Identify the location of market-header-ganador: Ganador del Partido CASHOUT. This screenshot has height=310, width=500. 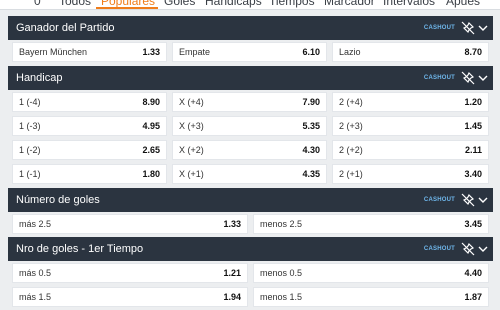
(250, 28).